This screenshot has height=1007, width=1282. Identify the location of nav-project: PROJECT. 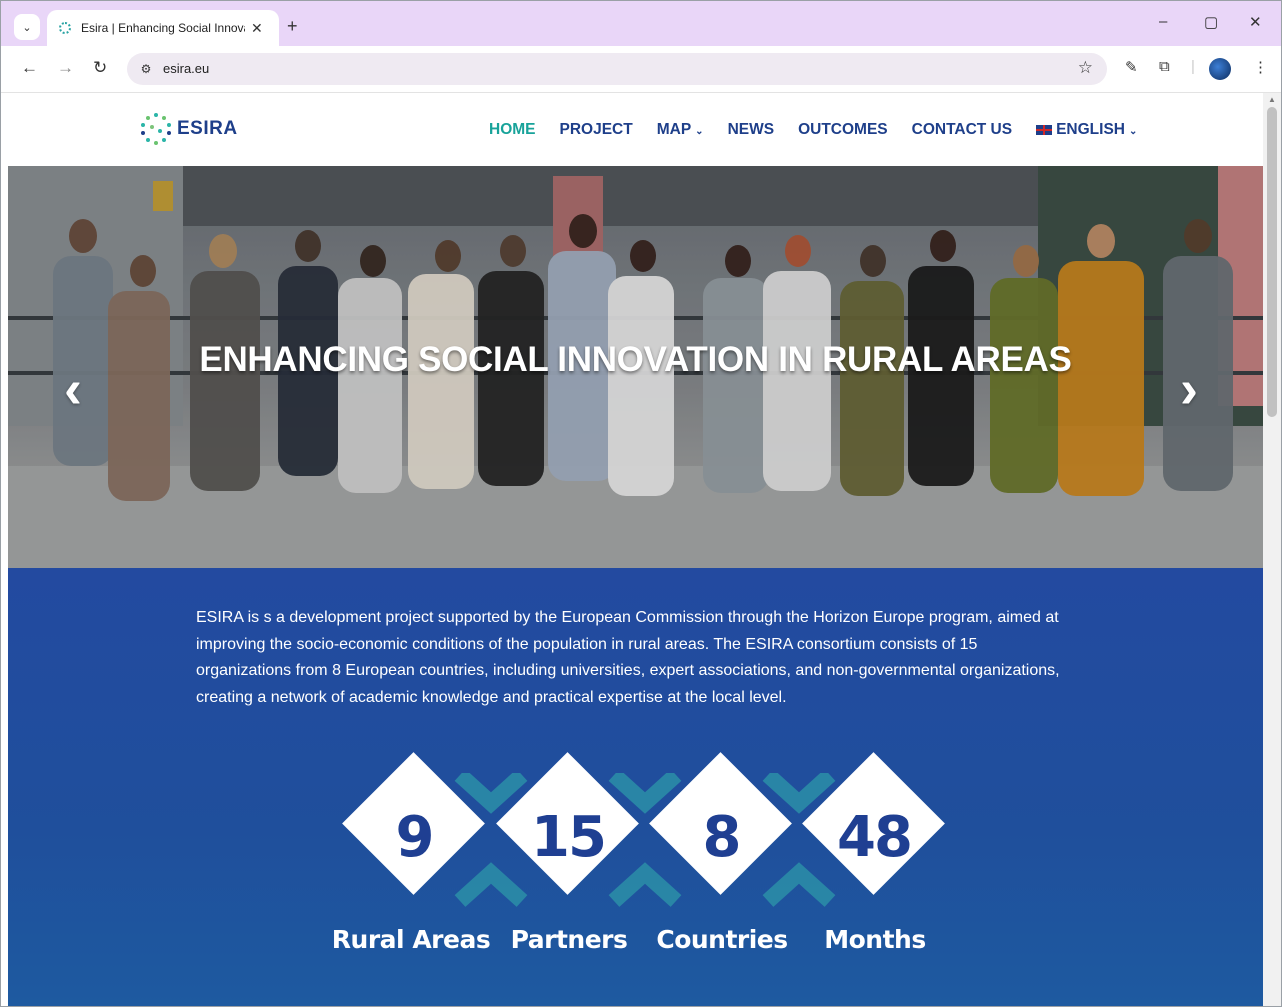
(596, 130).